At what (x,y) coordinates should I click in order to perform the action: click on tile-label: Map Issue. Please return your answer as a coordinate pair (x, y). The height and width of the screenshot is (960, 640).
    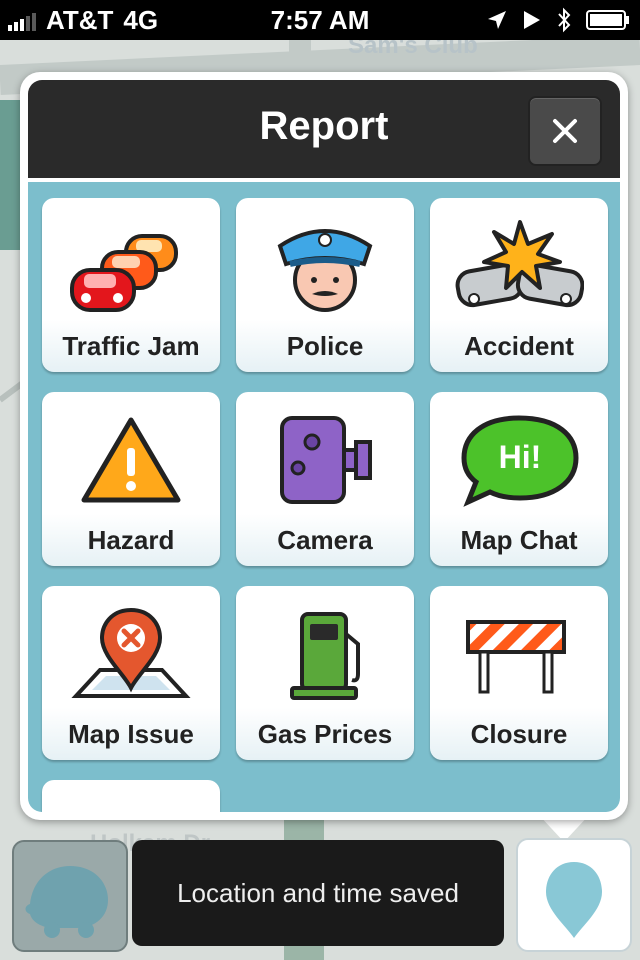
    Looking at the image, I should click on (131, 734).